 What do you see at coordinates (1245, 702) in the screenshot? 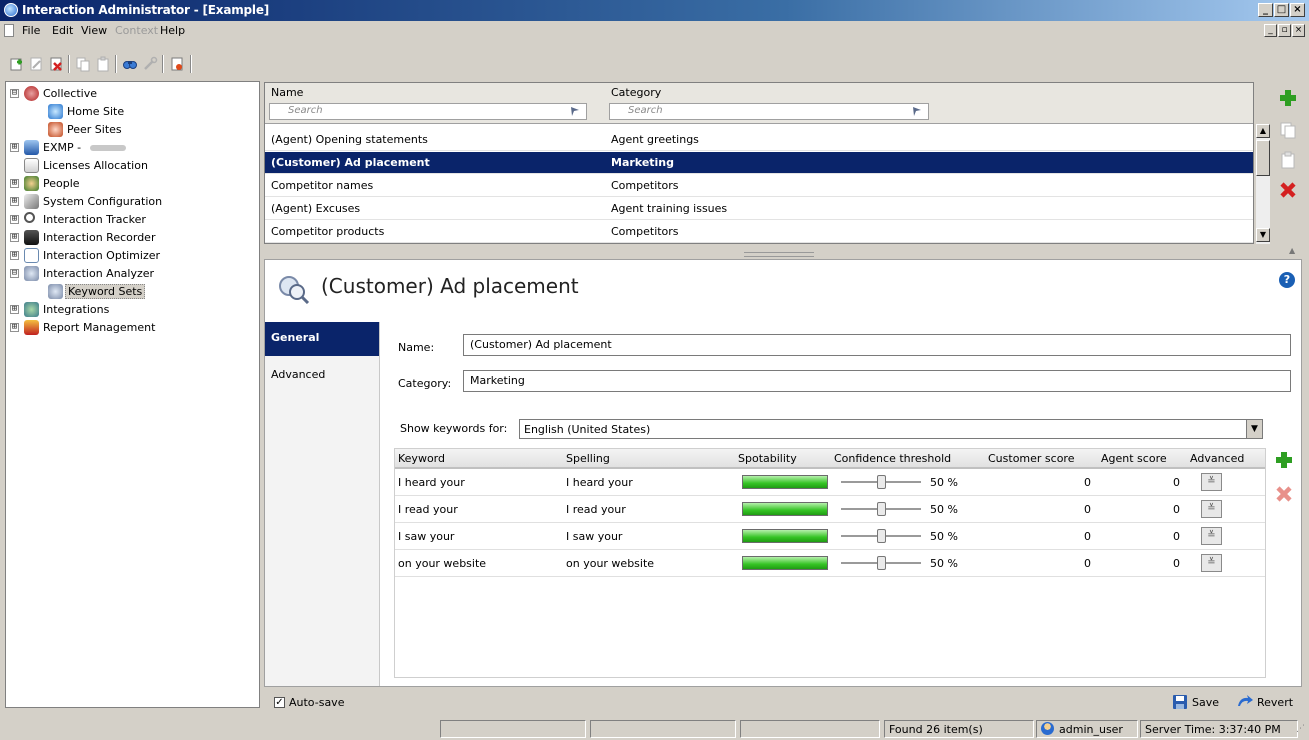
I see `revert-icon` at bounding box center [1245, 702].